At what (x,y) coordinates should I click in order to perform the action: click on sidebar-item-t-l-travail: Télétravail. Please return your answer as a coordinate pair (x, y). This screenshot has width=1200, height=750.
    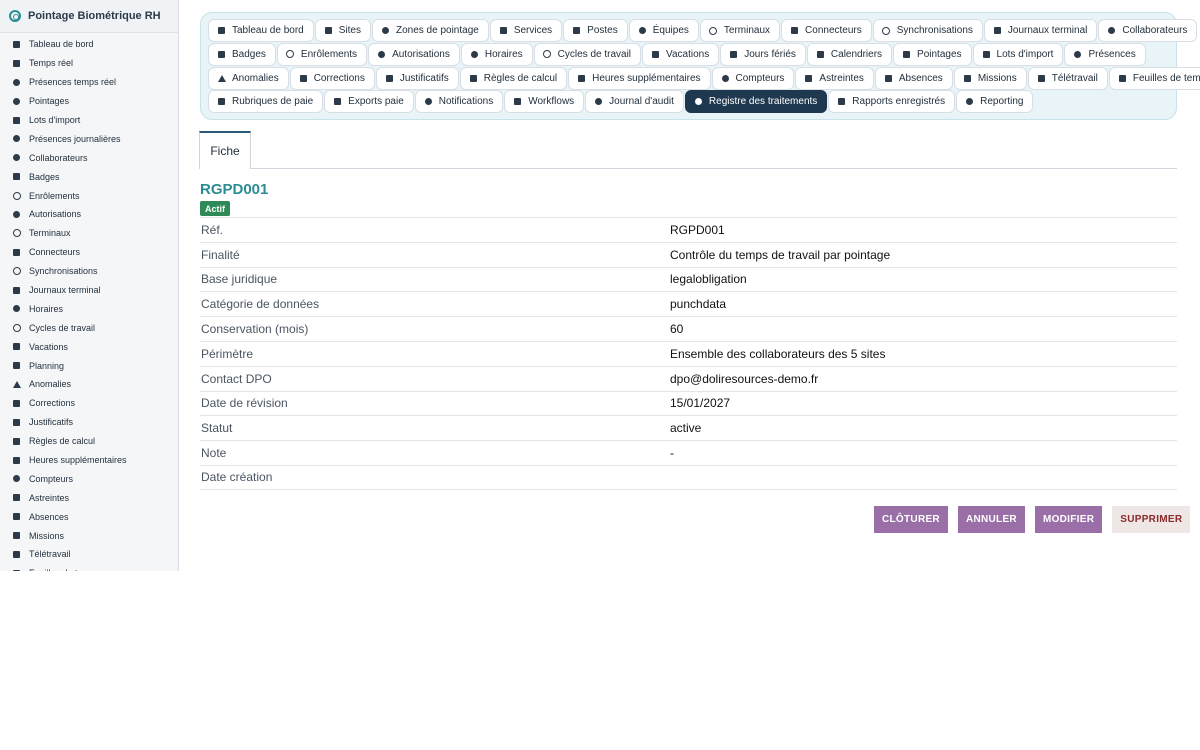
    Looking at the image, I should click on (89, 554).